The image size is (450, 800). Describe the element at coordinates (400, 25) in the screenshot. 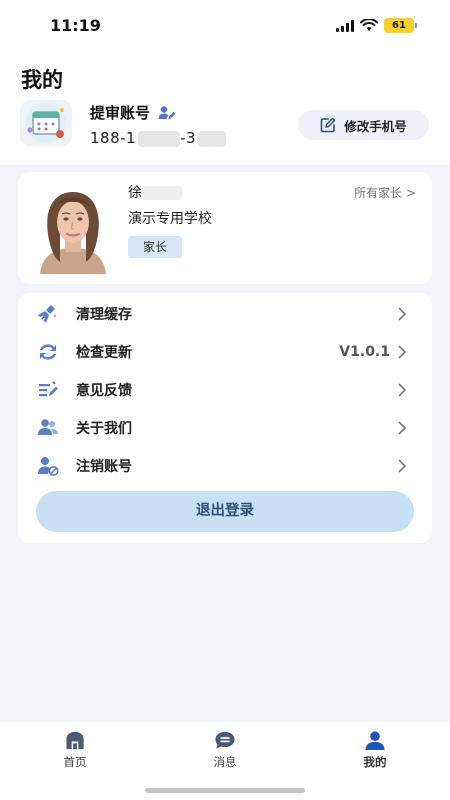

I see `battery-icon: 61` at that location.